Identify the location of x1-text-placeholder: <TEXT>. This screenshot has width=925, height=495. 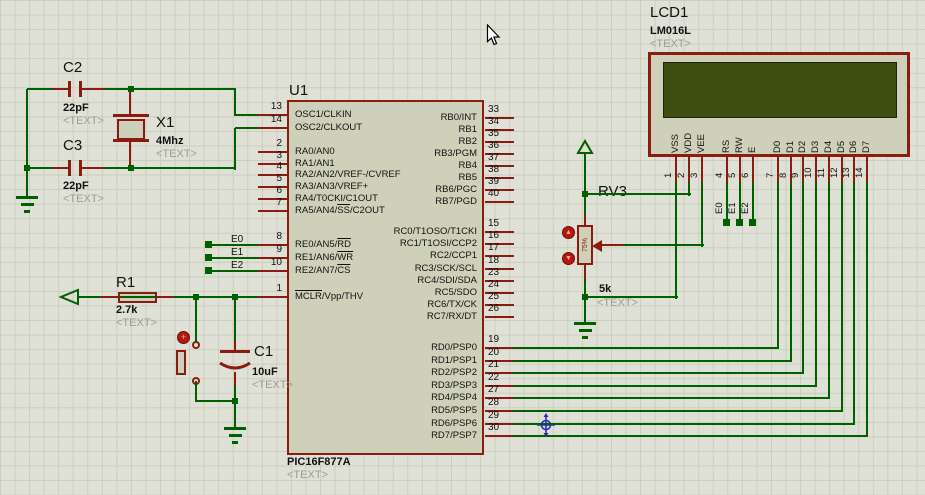
(176, 154).